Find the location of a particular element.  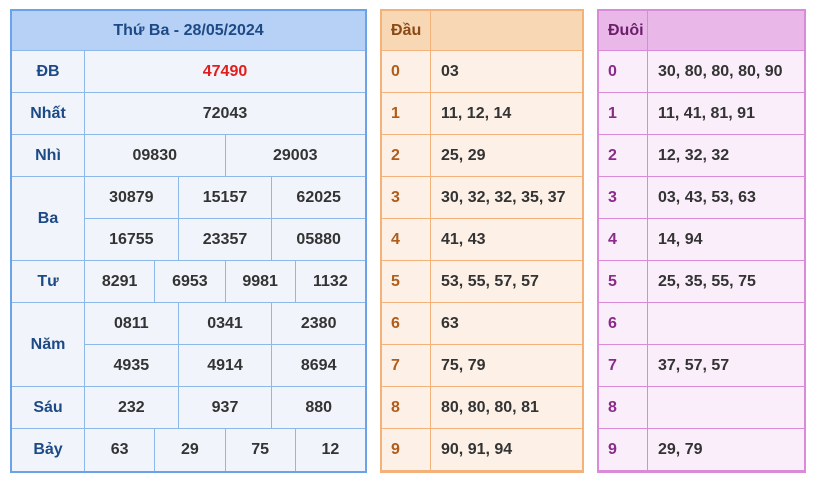

prize-number: 23357 is located at coordinates (224, 239).